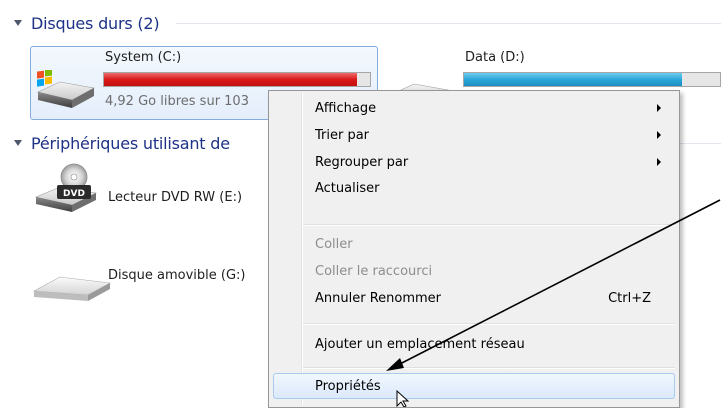  What do you see at coordinates (66, 187) in the screenshot?
I see `dvd-drive-icon: DVD` at bounding box center [66, 187].